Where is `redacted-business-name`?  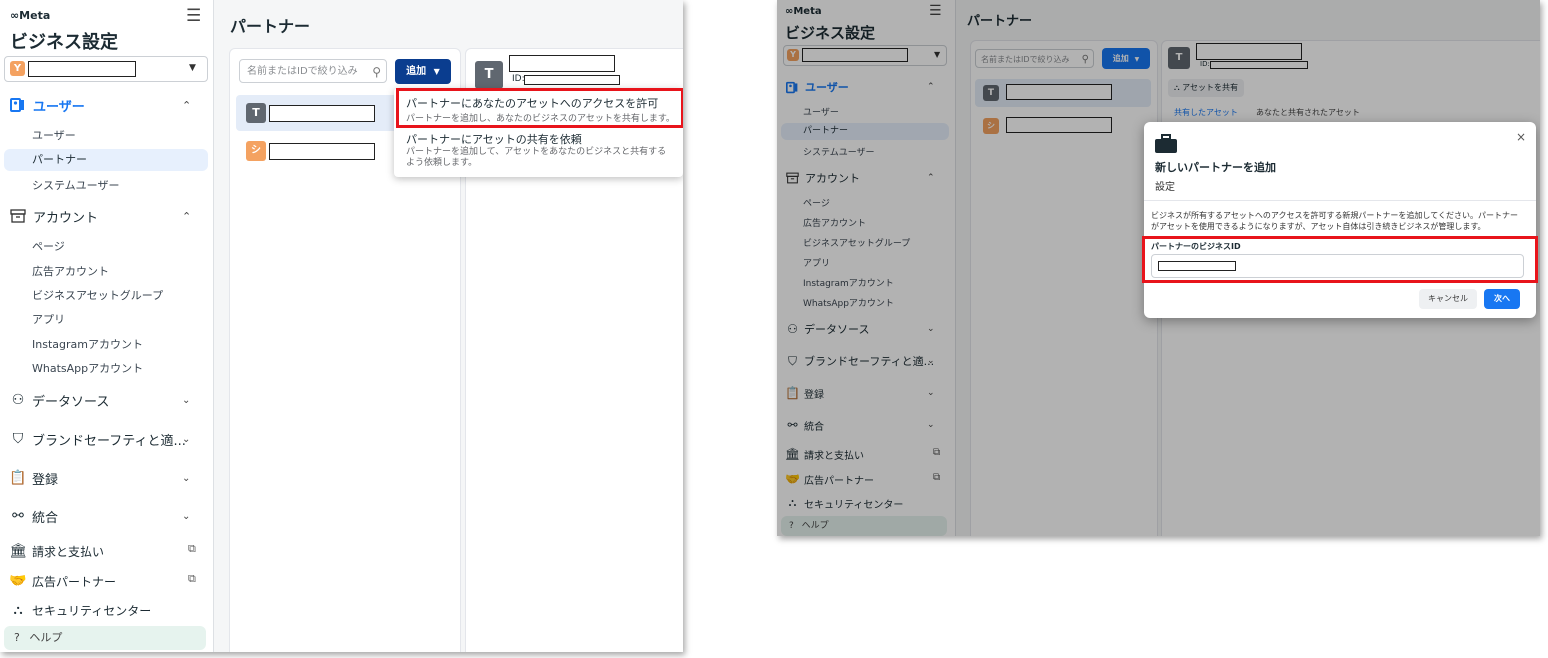
redacted-business-name is located at coordinates (82, 69).